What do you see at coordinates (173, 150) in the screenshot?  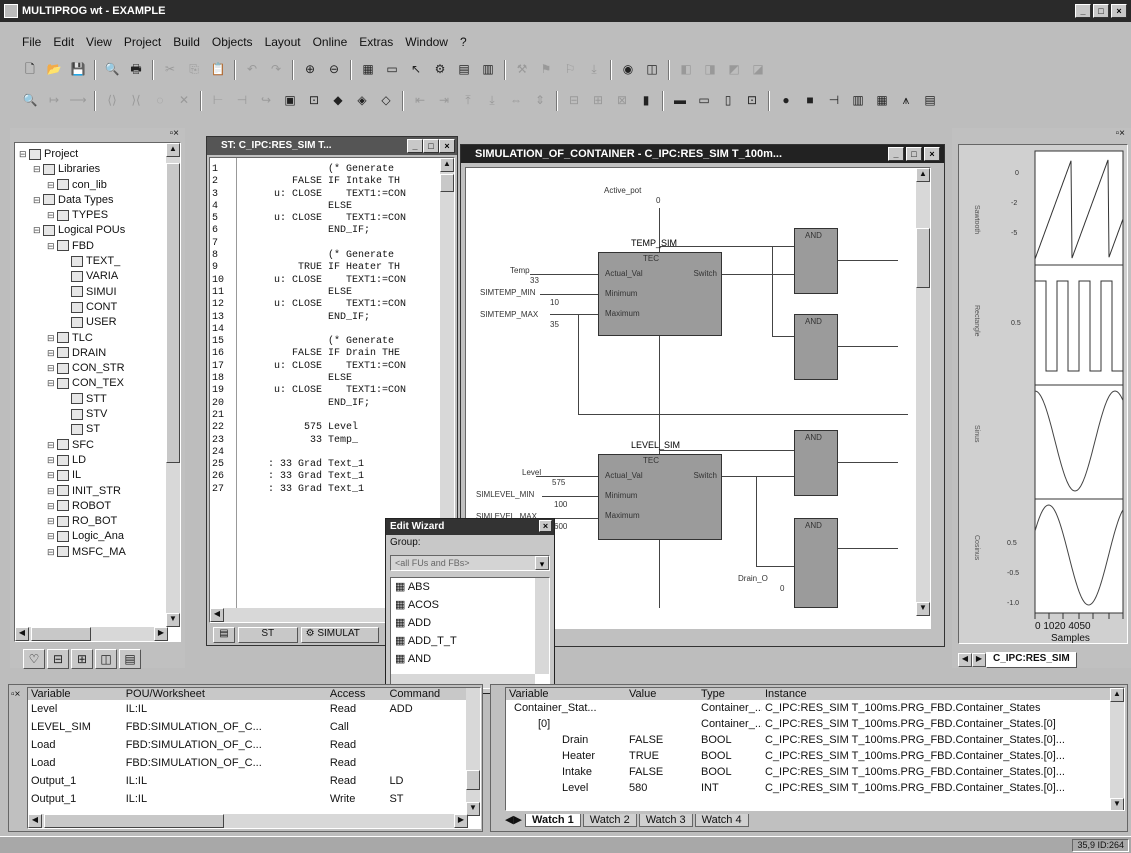 I see `scroll-up-icon: ▲` at bounding box center [173, 150].